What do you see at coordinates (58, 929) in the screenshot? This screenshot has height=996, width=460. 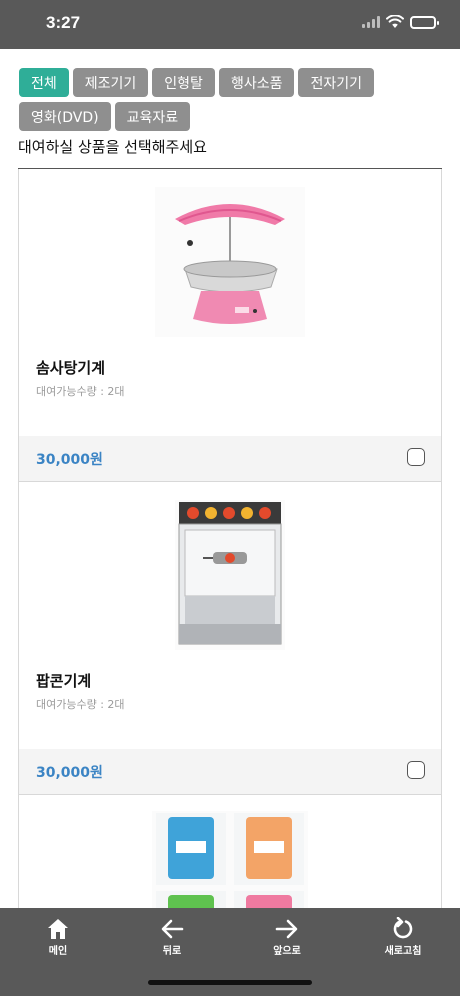 I see `home-icon` at bounding box center [58, 929].